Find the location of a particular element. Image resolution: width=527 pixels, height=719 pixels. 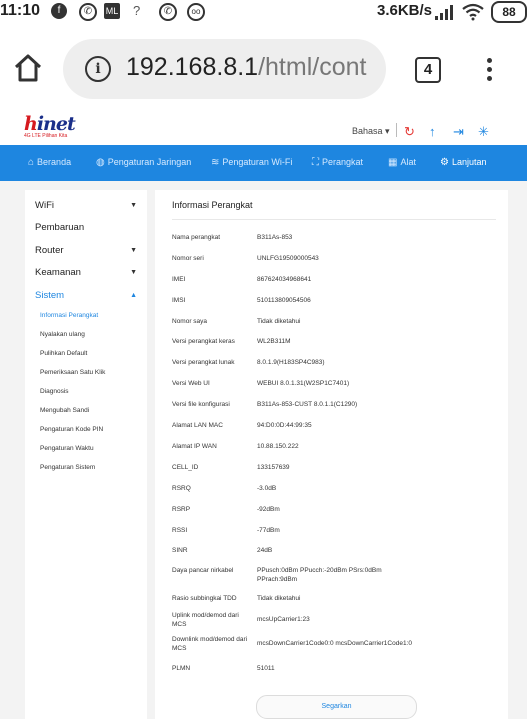

info-value: -92dBm is located at coordinates (268, 509).